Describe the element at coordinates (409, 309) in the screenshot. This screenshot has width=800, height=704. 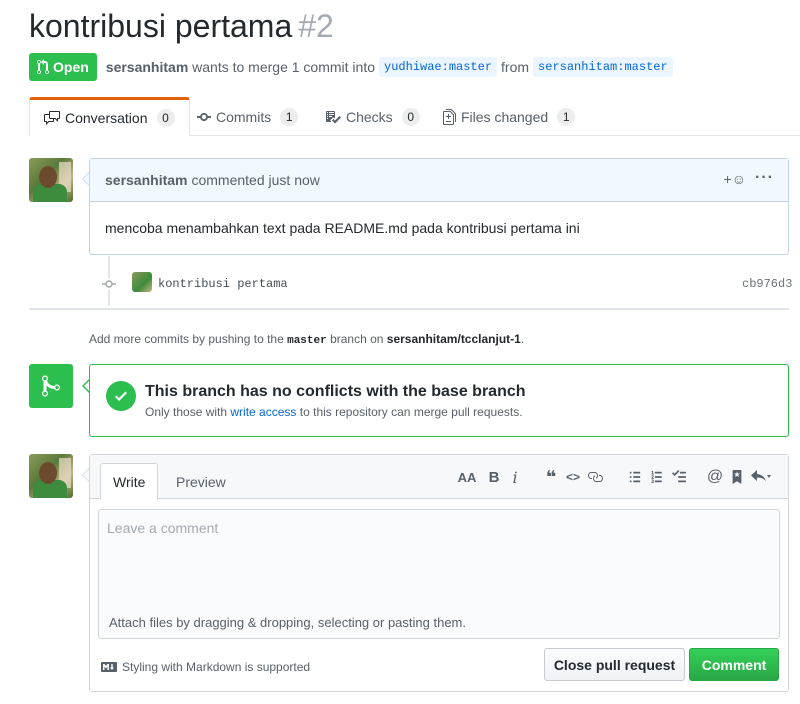
I see `timeline-divider` at that location.